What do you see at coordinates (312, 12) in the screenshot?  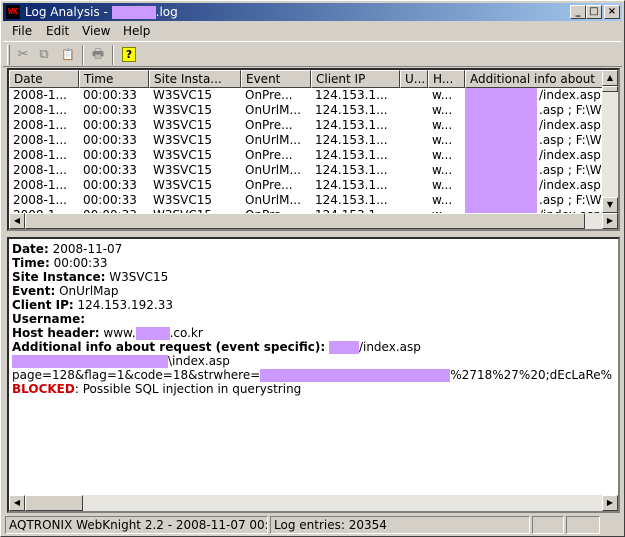 I see `title-bar: WK Log Analysis - .log _ □ ×` at bounding box center [312, 12].